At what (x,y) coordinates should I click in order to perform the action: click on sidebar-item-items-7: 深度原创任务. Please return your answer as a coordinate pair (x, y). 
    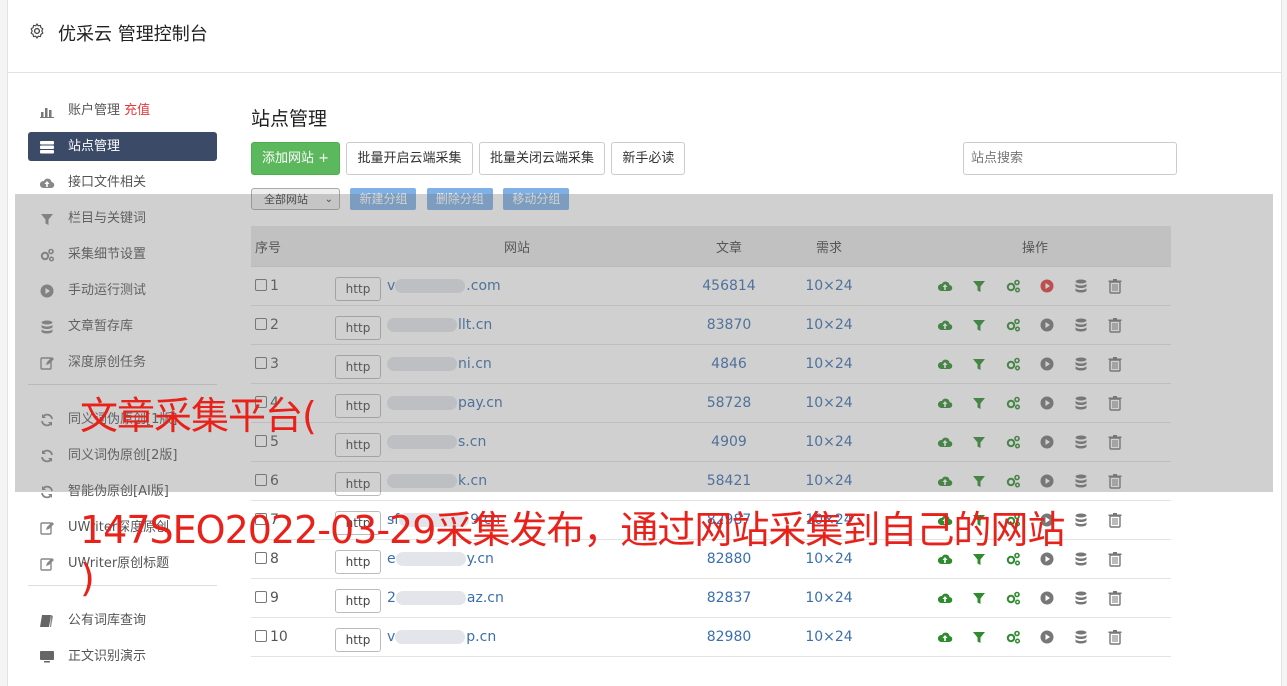
    Looking at the image, I should click on (122, 362).